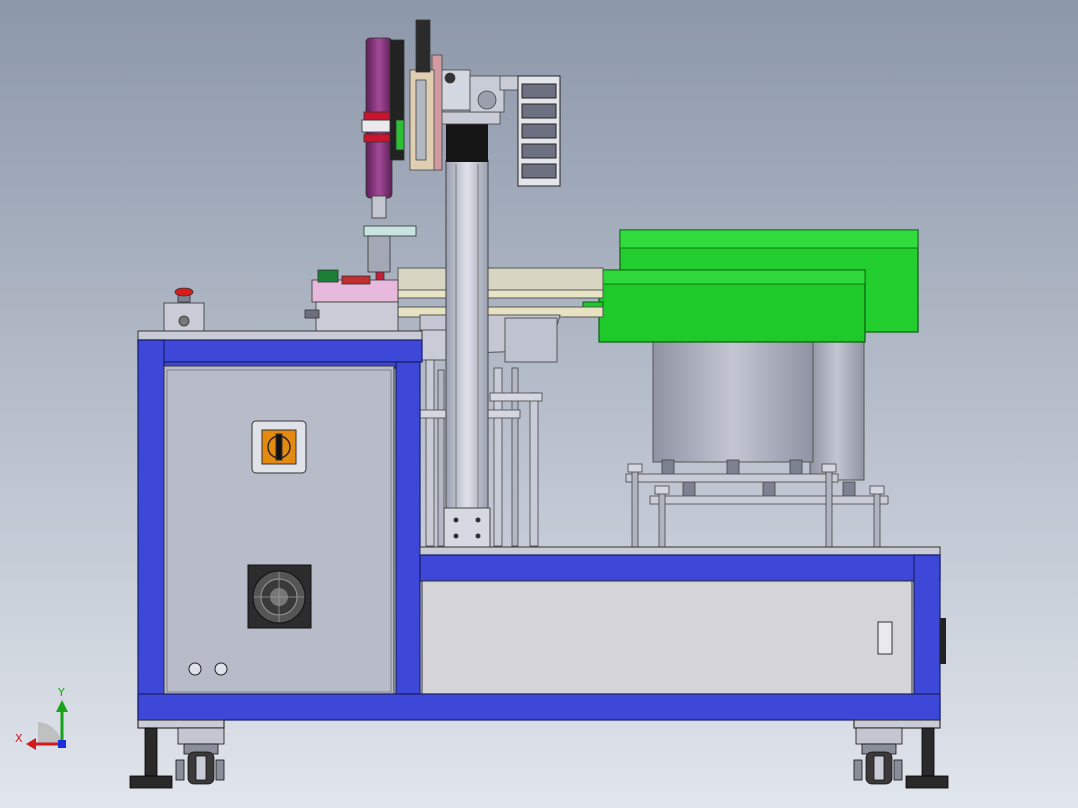  I want to click on table-top-right, so click(680, 551).